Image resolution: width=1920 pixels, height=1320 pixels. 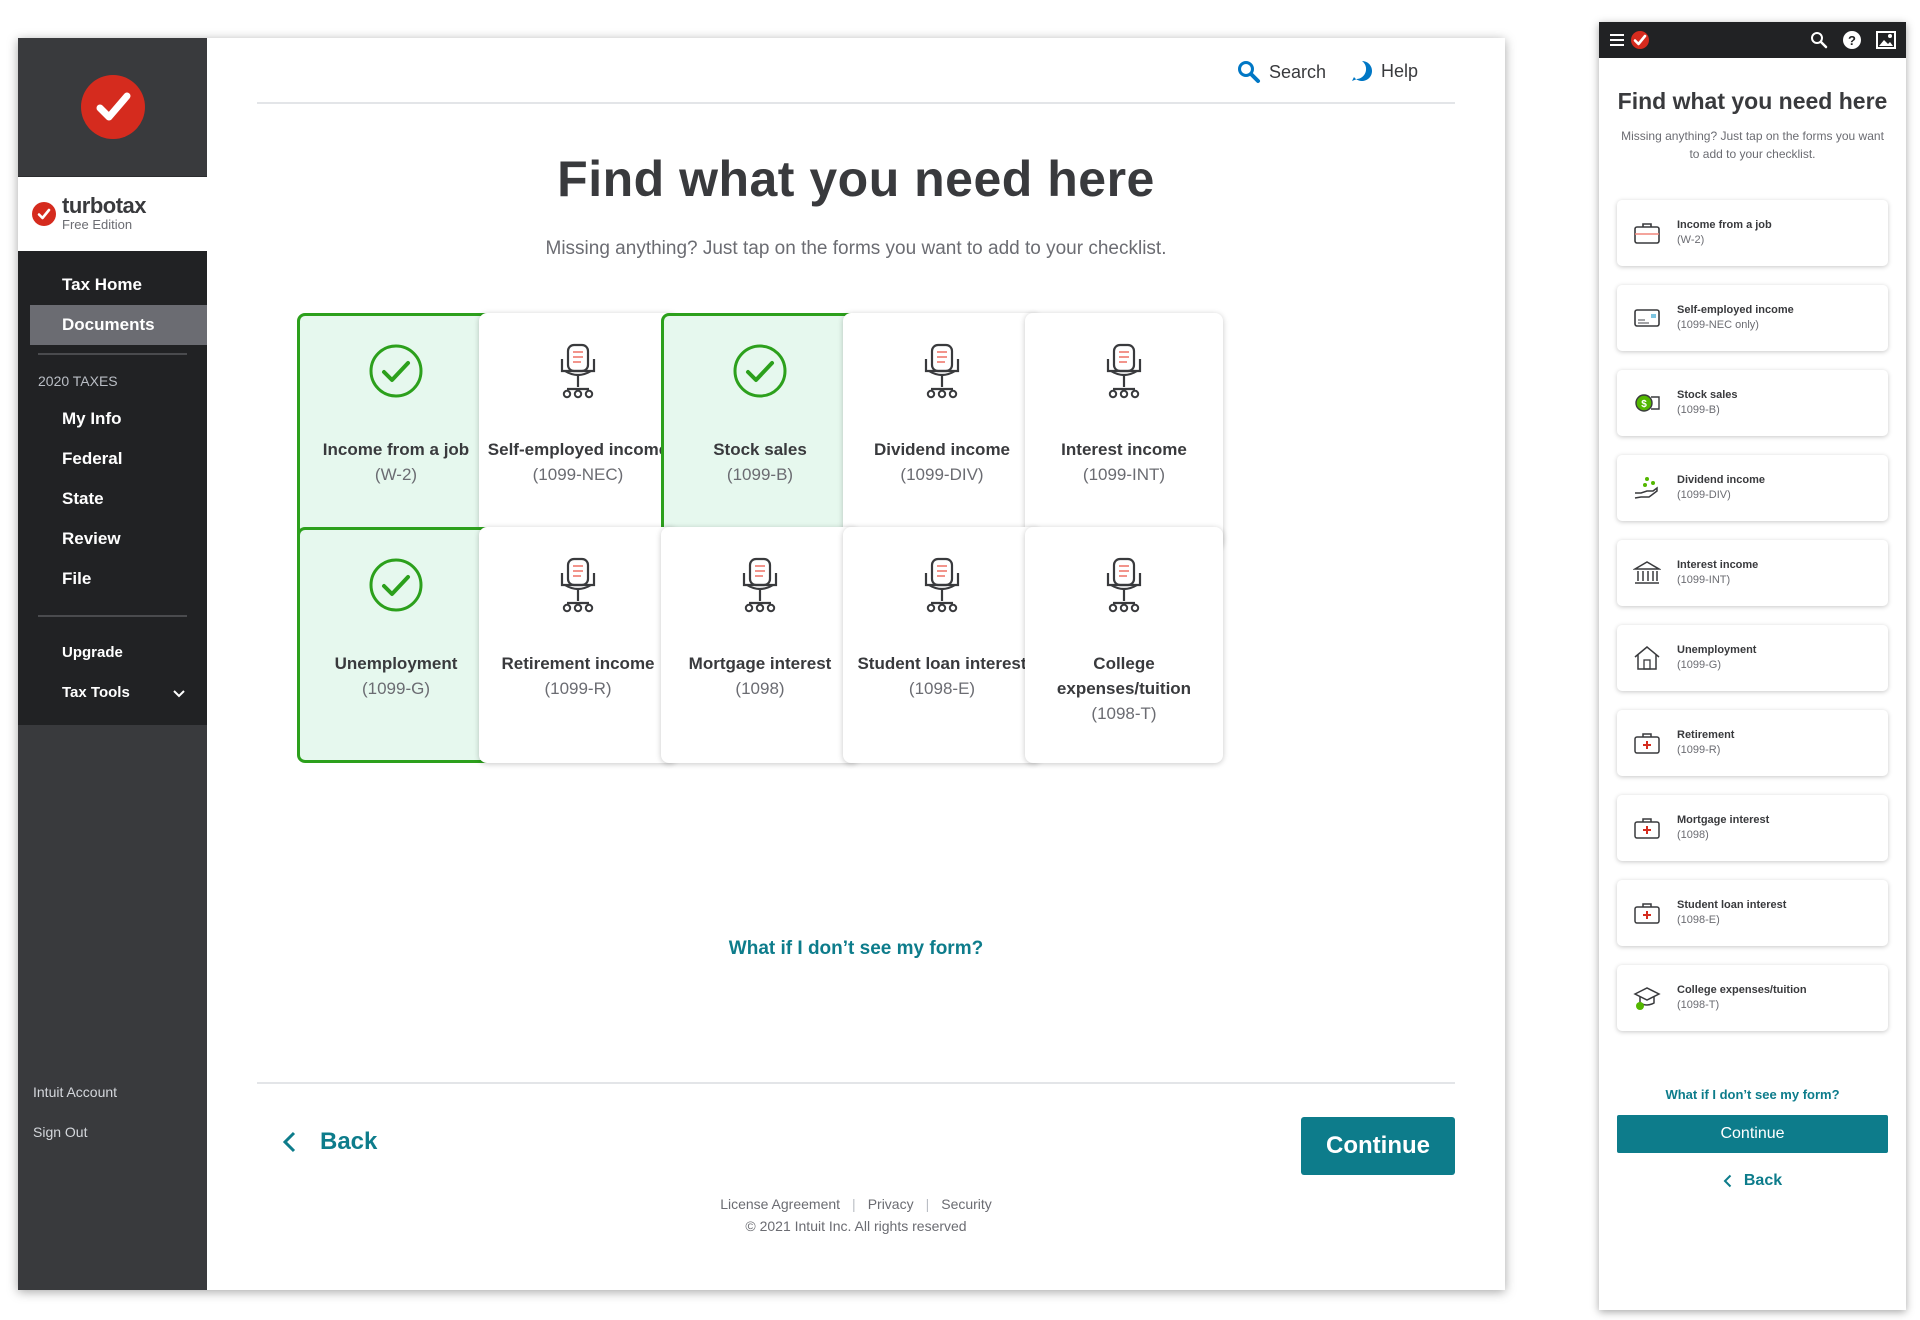 What do you see at coordinates (578, 645) in the screenshot?
I see `form-card: Retirement income (1099-R)` at bounding box center [578, 645].